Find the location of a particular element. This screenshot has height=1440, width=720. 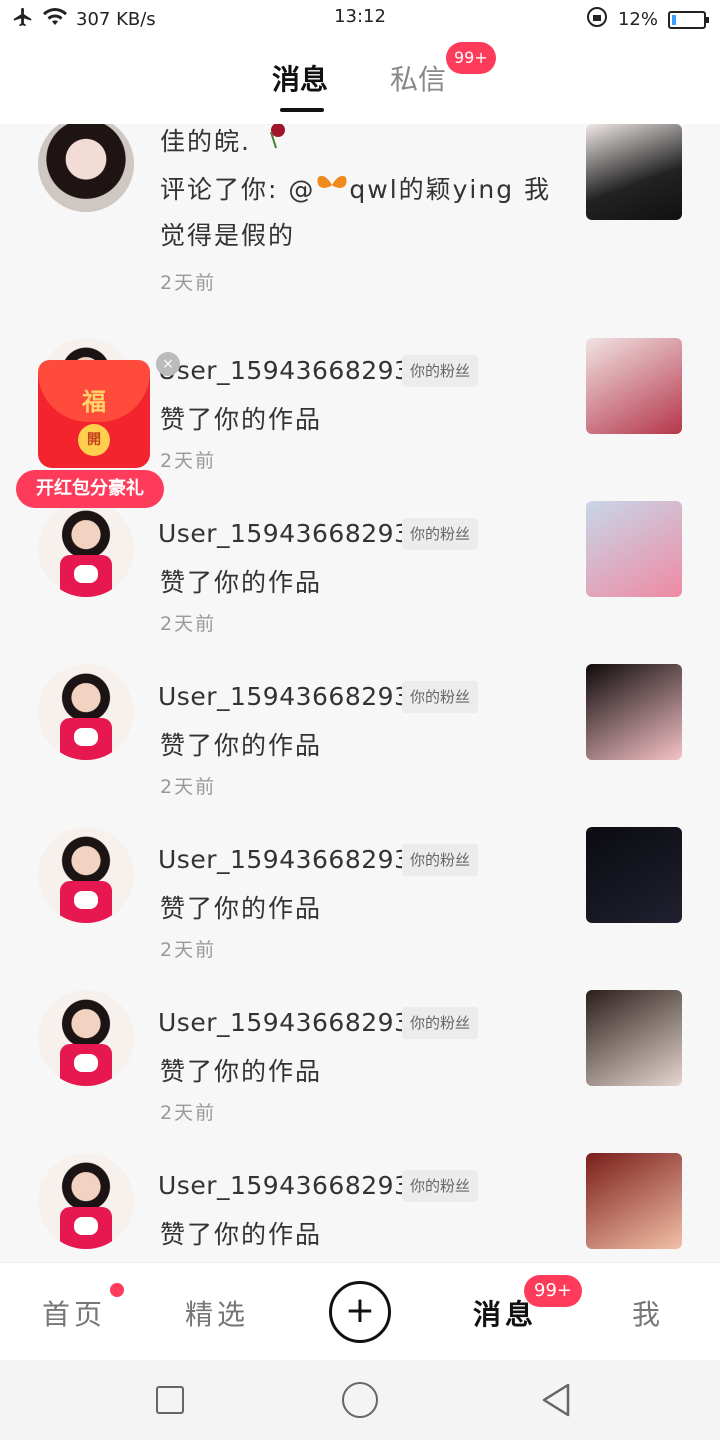

battery-icon is located at coordinates (688, 19).